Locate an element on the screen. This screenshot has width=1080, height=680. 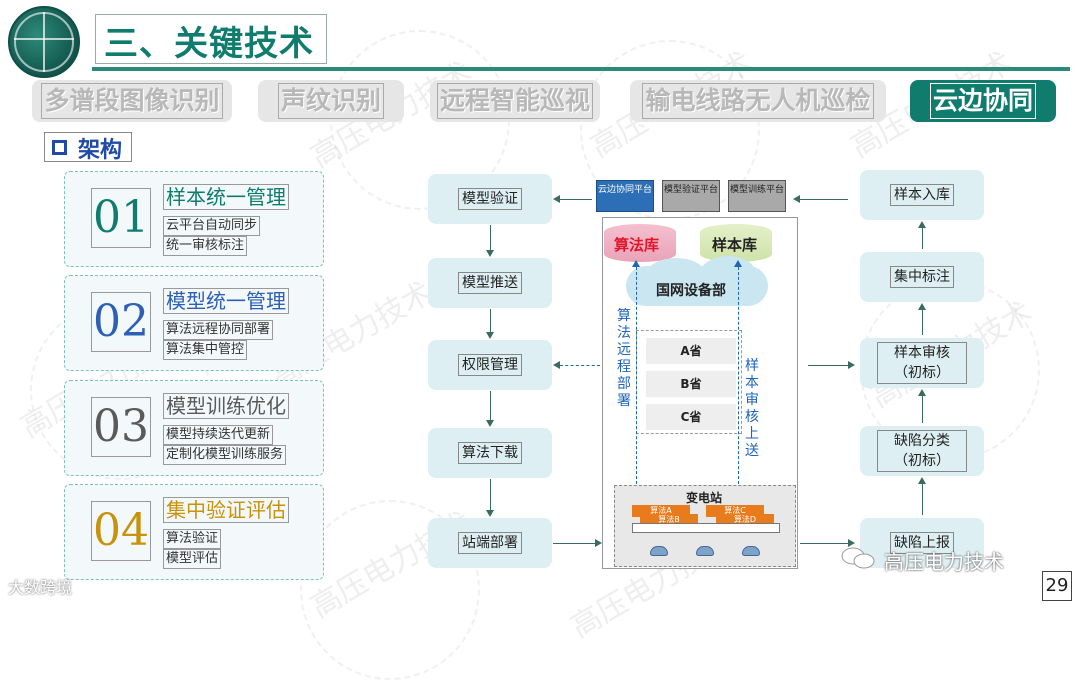
flow-step-label: 权限管理 is located at coordinates (490, 365).